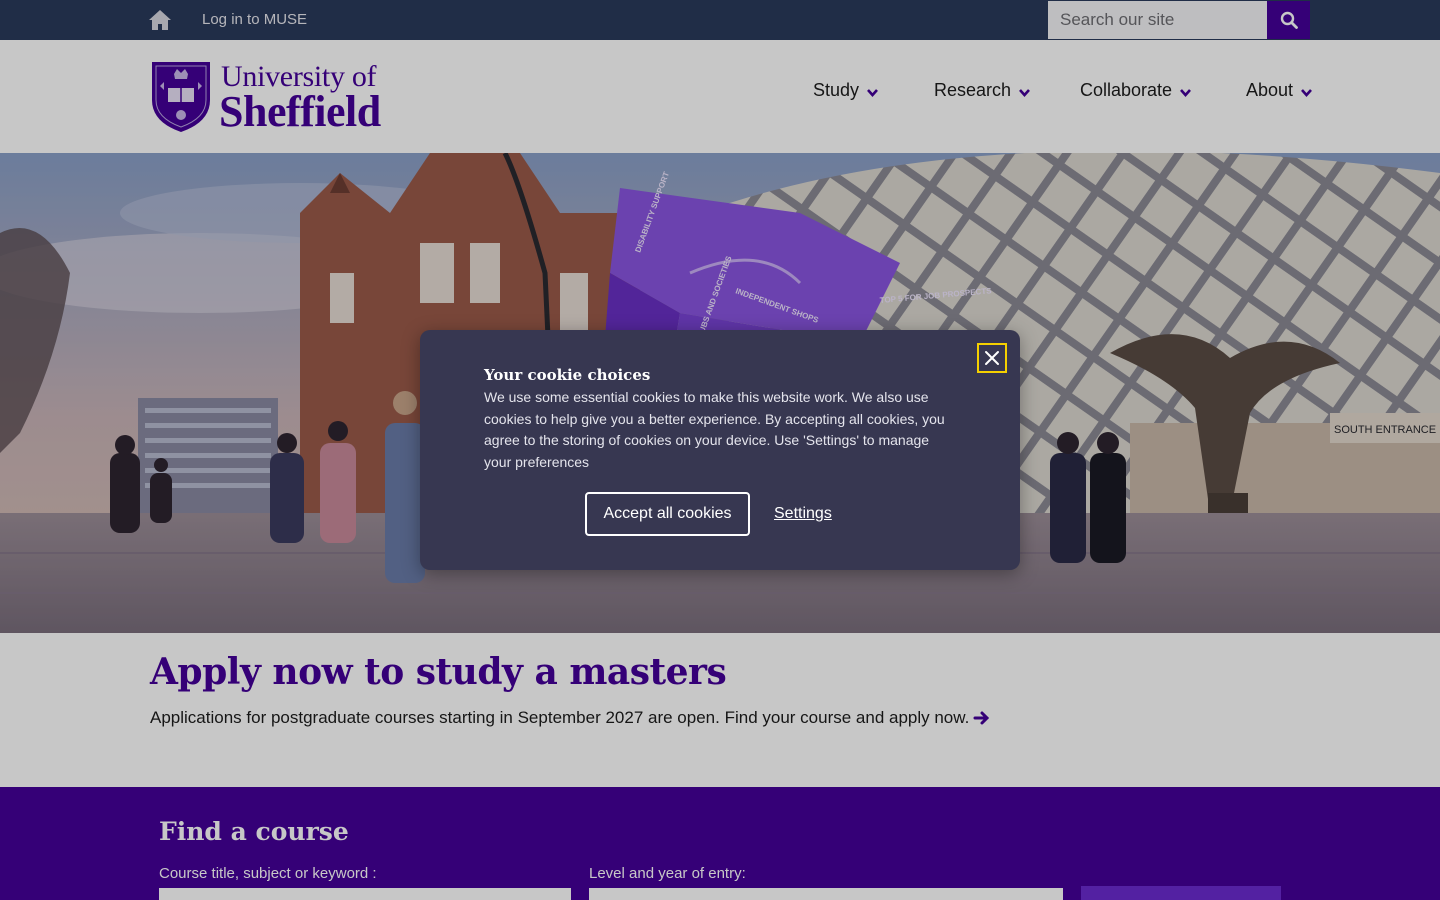 The image size is (1440, 900). I want to click on close-icon, so click(992, 358).